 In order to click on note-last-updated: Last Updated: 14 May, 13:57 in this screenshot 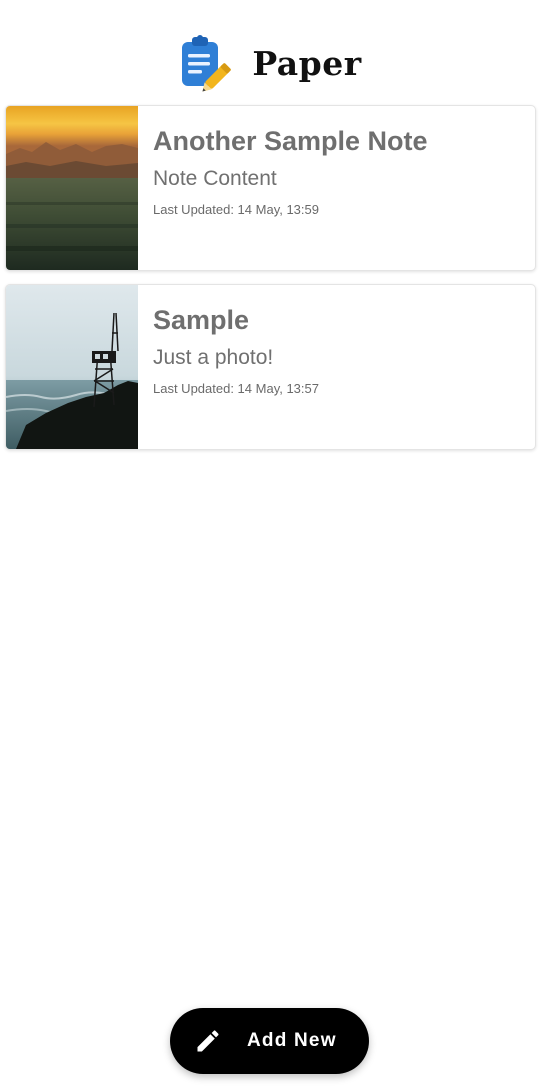, I will do `click(236, 388)`.